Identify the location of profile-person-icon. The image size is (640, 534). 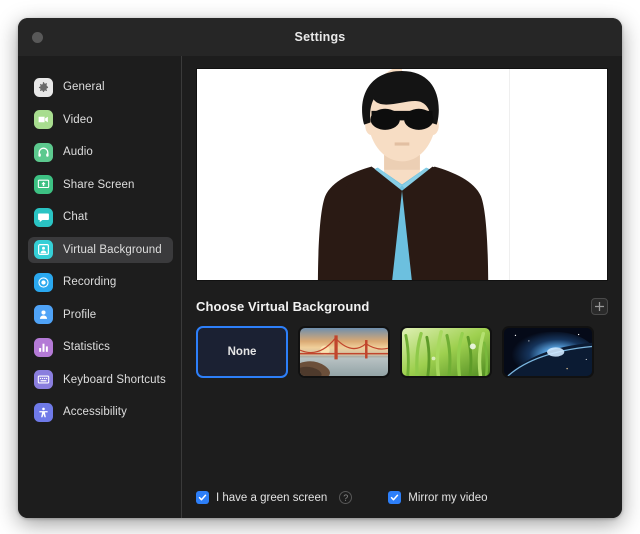
(43, 314).